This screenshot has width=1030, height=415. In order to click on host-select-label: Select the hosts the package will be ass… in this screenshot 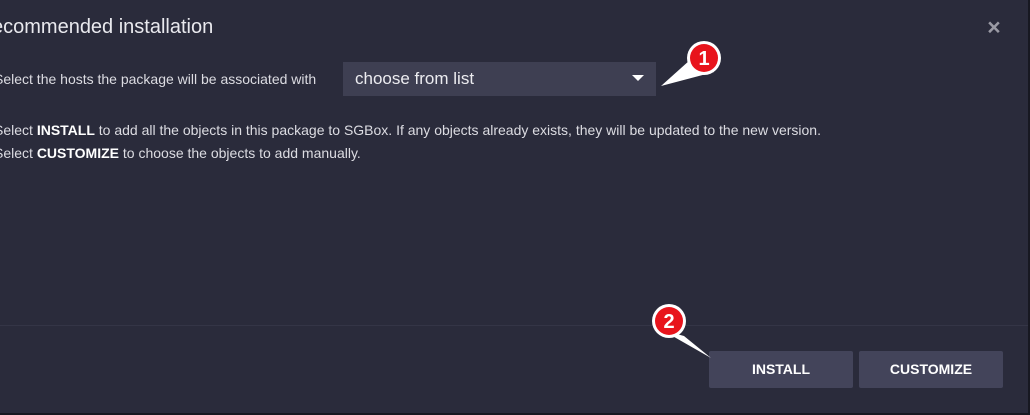, I will do `click(158, 79)`.